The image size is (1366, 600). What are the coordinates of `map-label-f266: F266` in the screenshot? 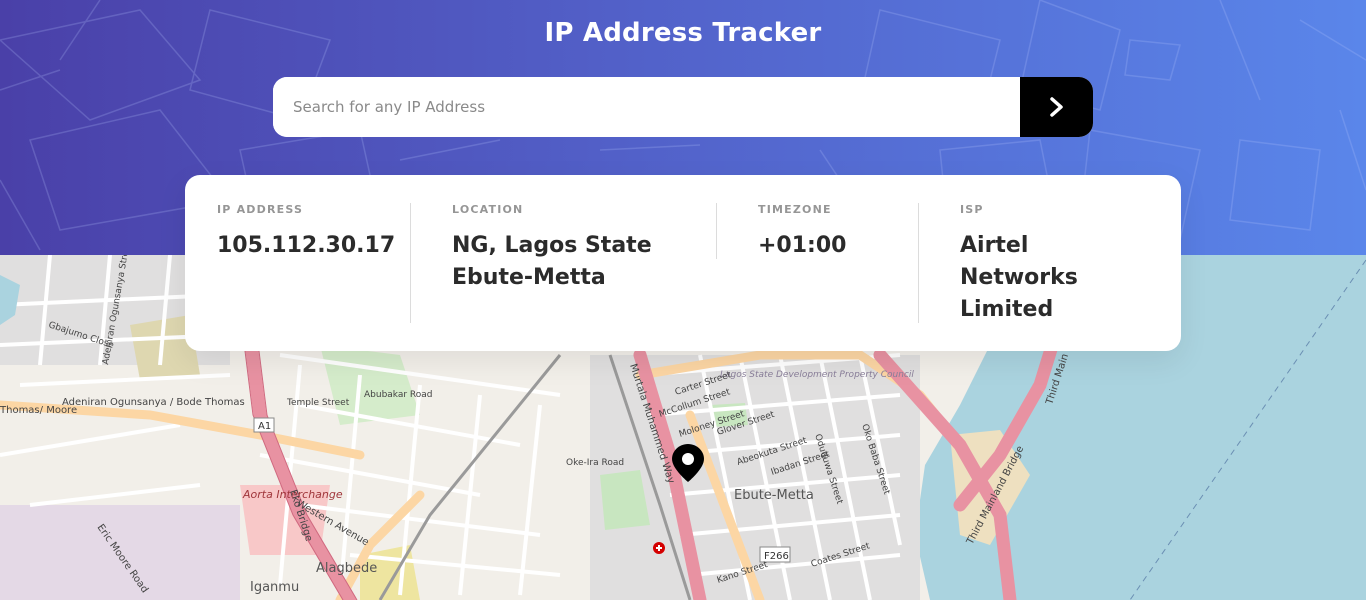 It's located at (776, 556).